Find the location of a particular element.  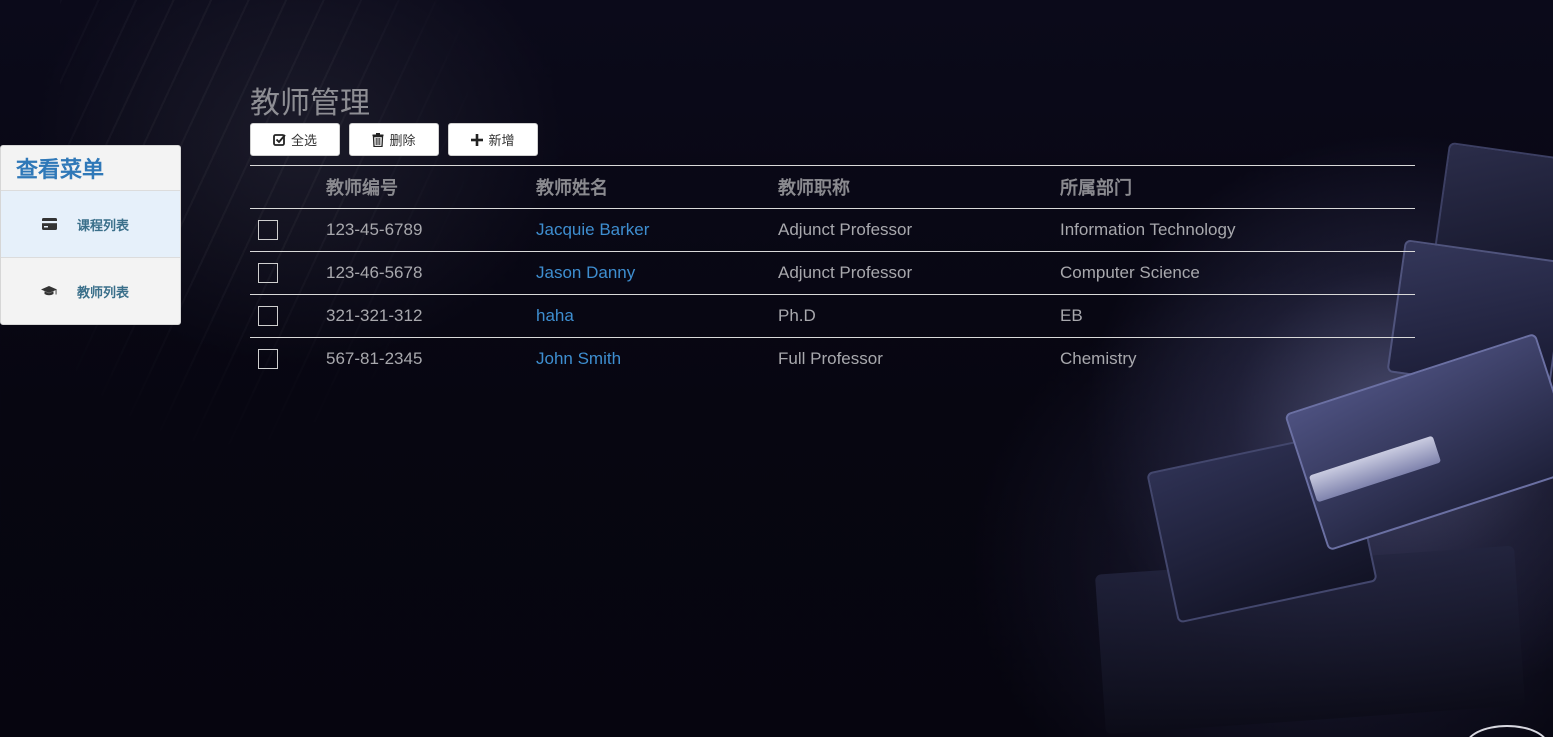

plus-icon is located at coordinates (477, 139).